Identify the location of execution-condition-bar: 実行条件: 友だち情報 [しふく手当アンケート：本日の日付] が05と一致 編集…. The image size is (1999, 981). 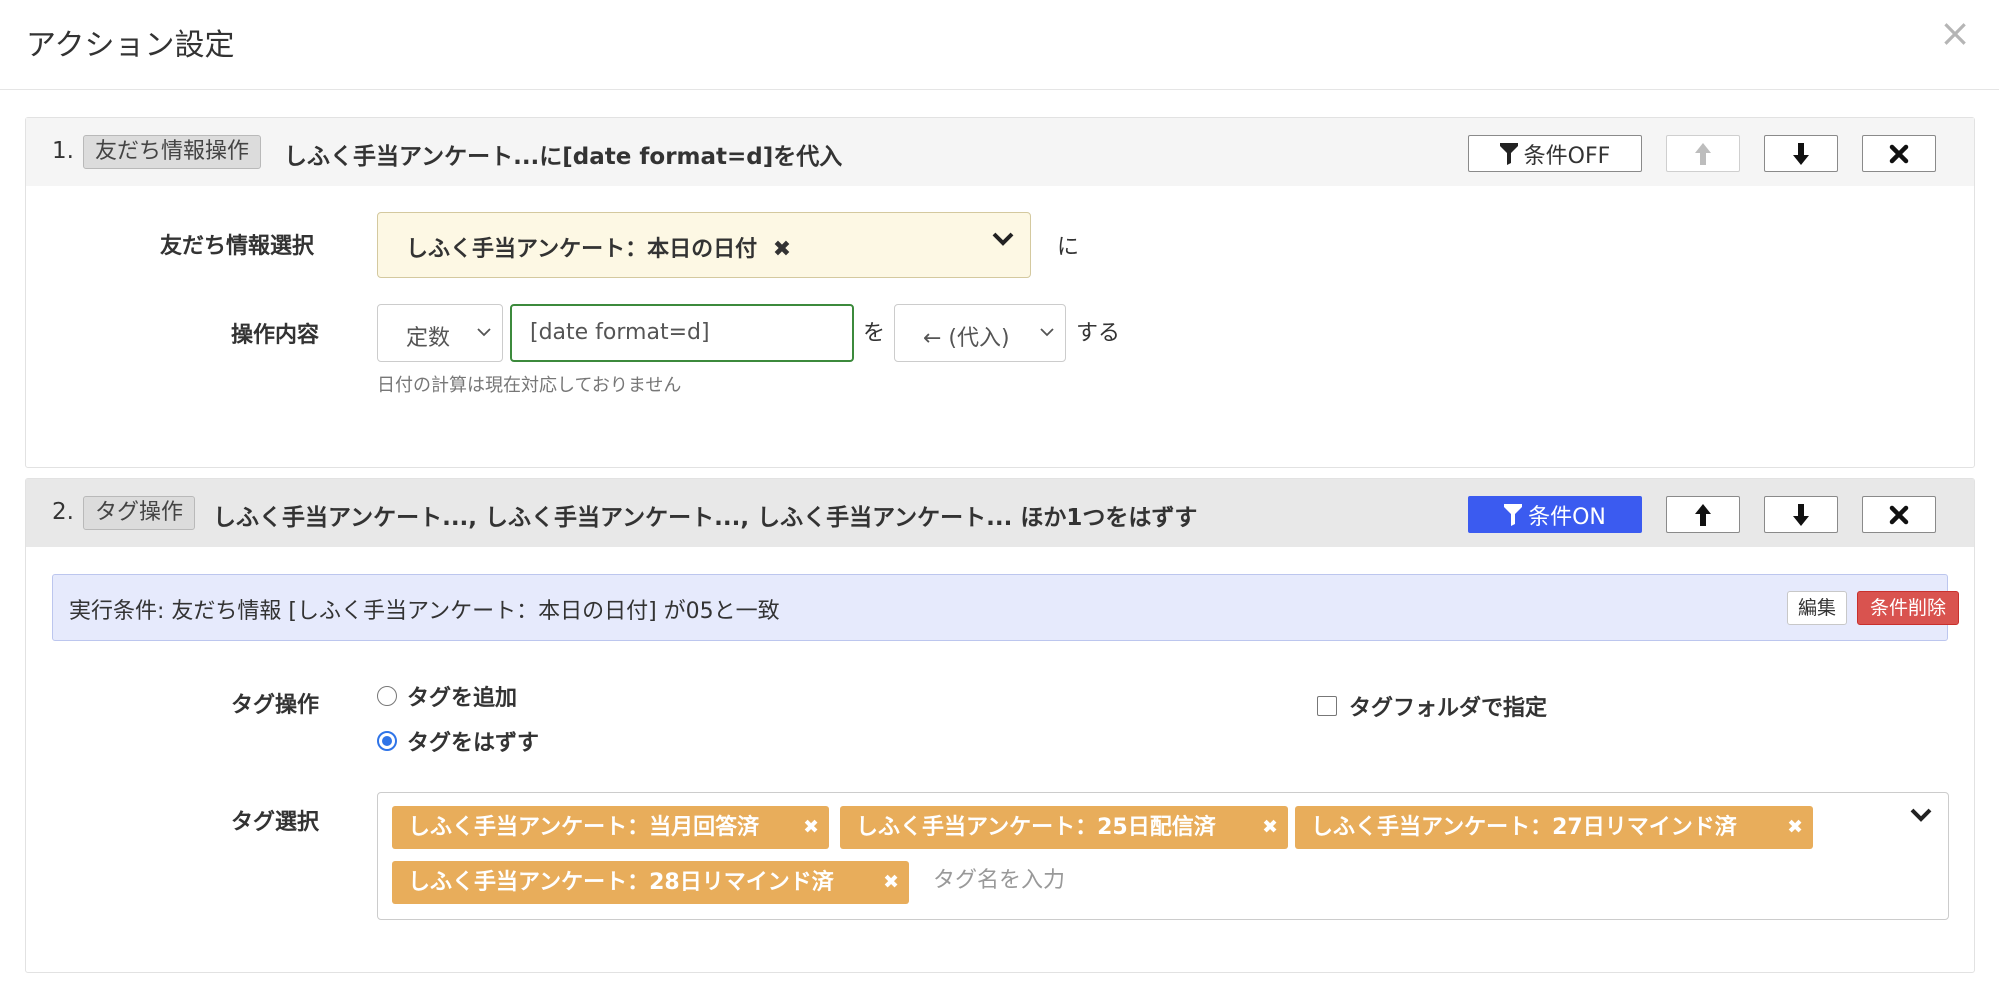
(1005, 607).